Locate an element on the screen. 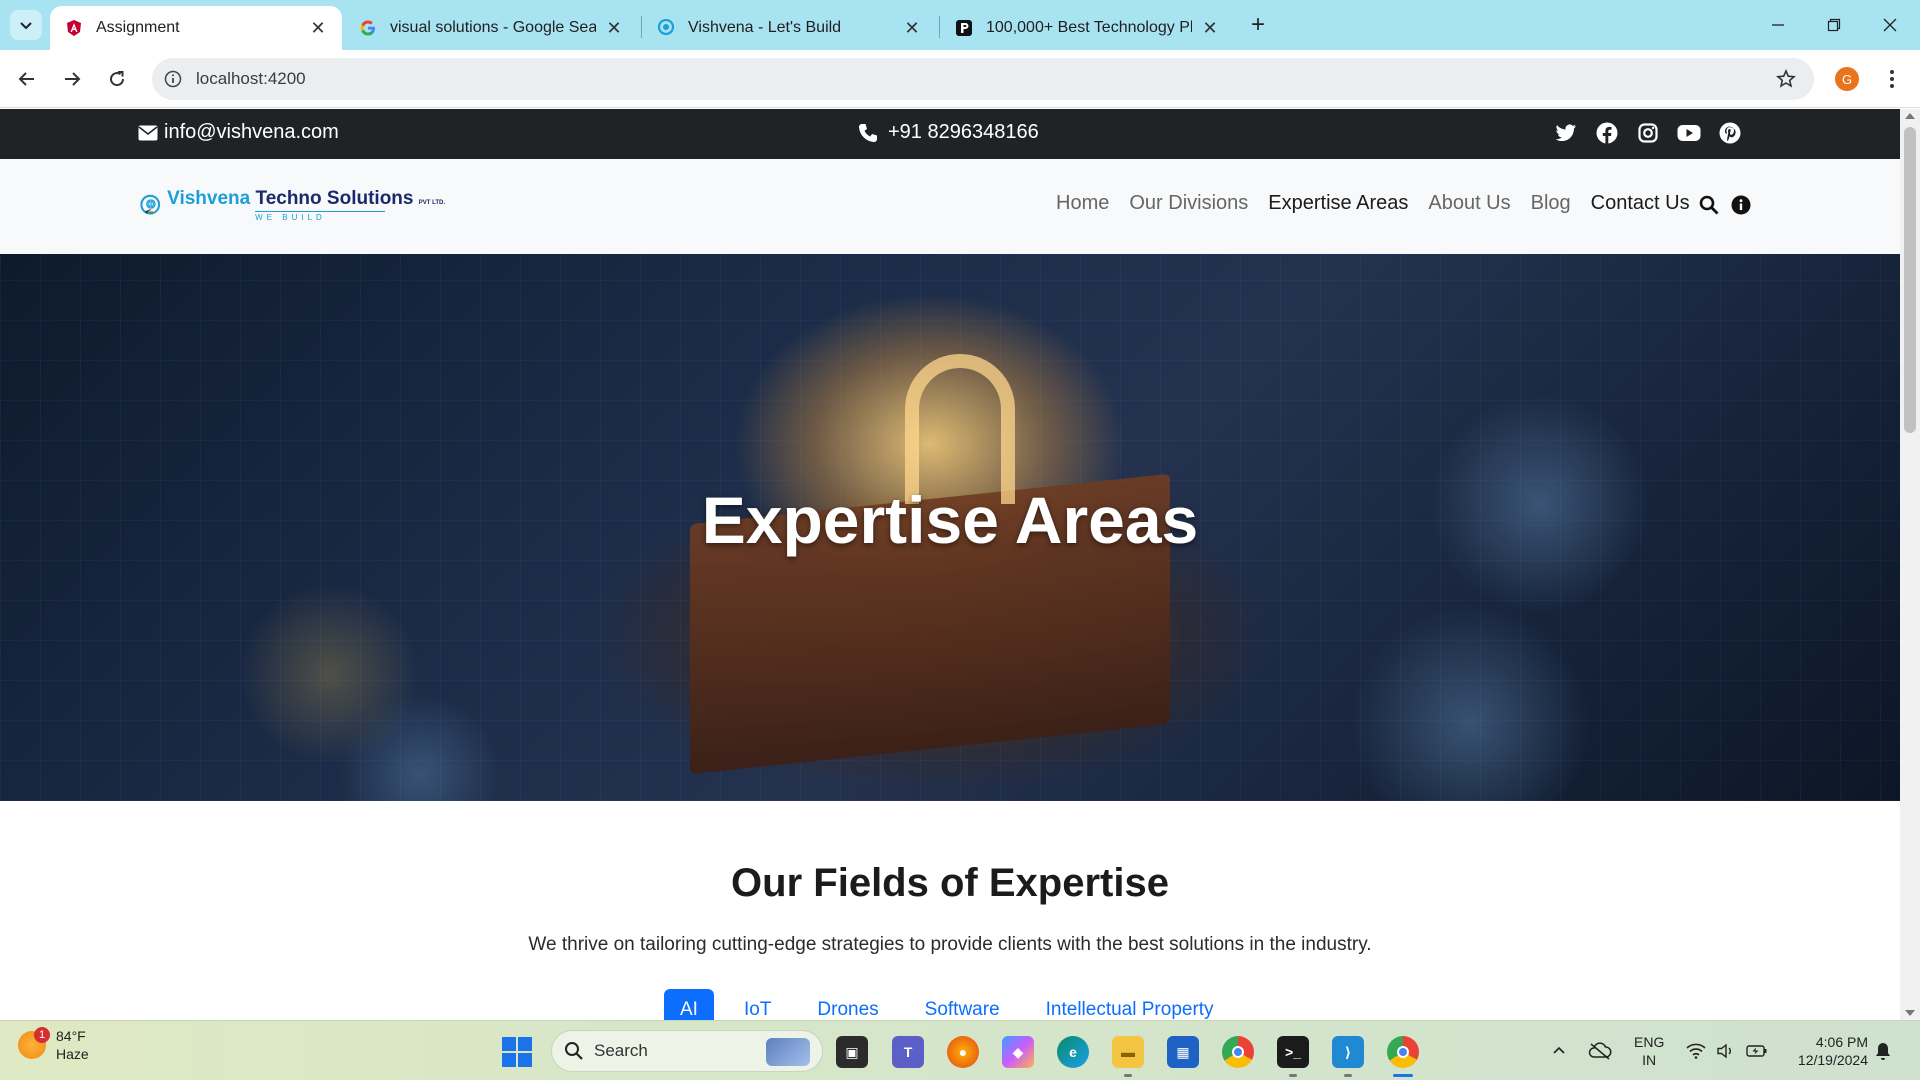  firefox-icon: ● is located at coordinates (963, 1052).